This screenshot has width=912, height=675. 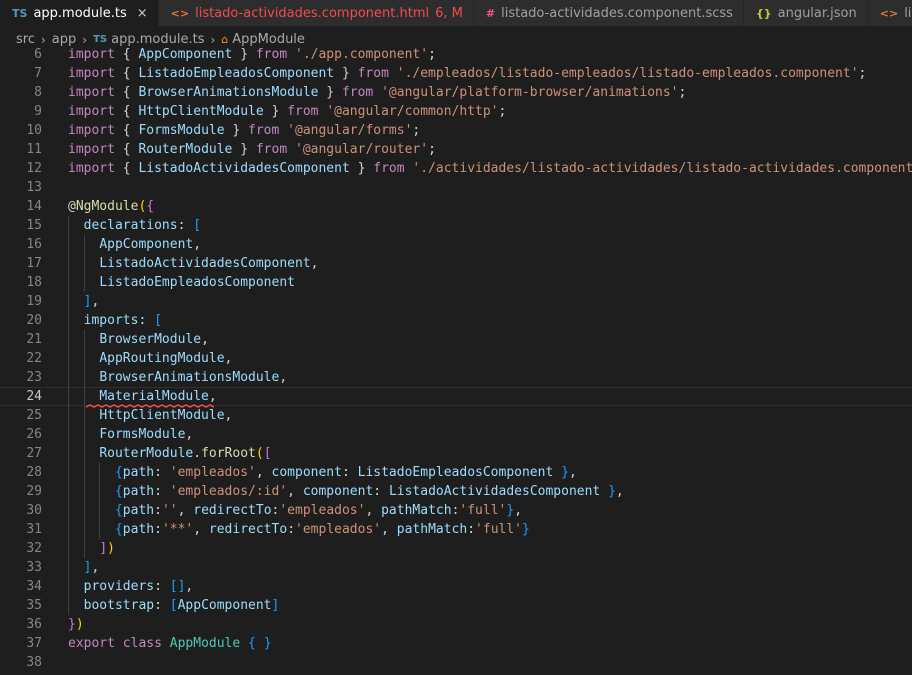 I want to click on tab-4: <> listado-e, so click(x=889, y=13).